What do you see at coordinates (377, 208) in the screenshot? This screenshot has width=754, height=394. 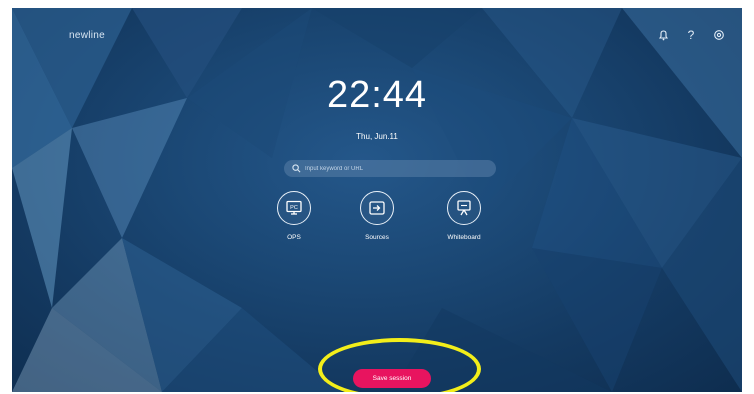 I see `sources-input-icon` at bounding box center [377, 208].